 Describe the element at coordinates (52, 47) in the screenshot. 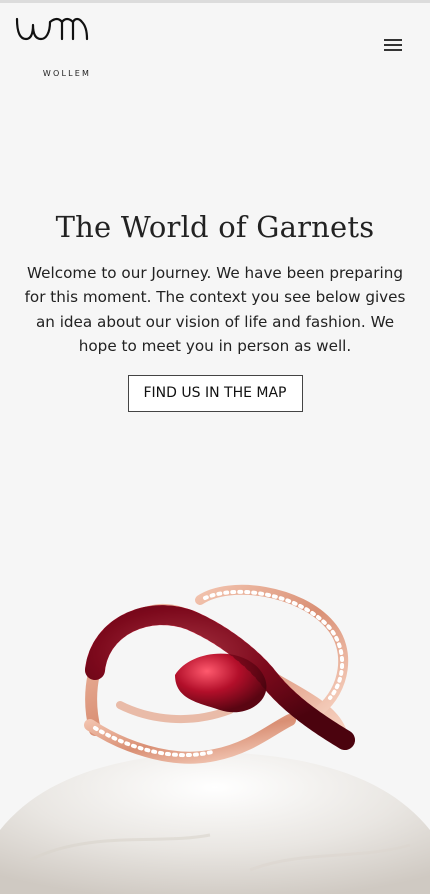

I see `brand-logo: WOLLEM` at that location.